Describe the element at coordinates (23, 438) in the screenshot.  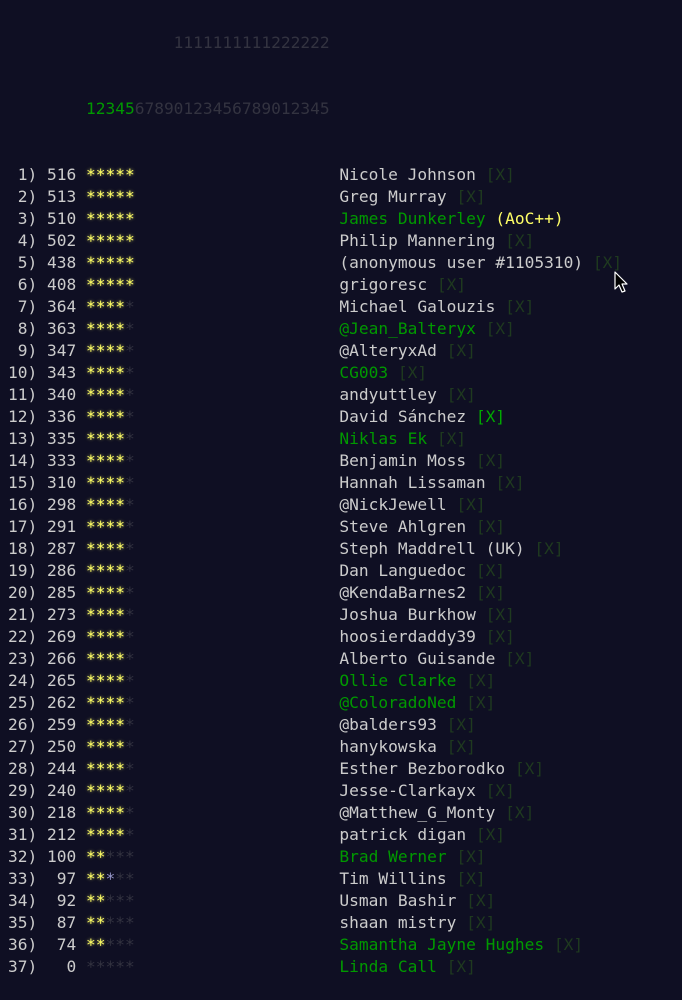
I see `rank-label: 13)` at that location.